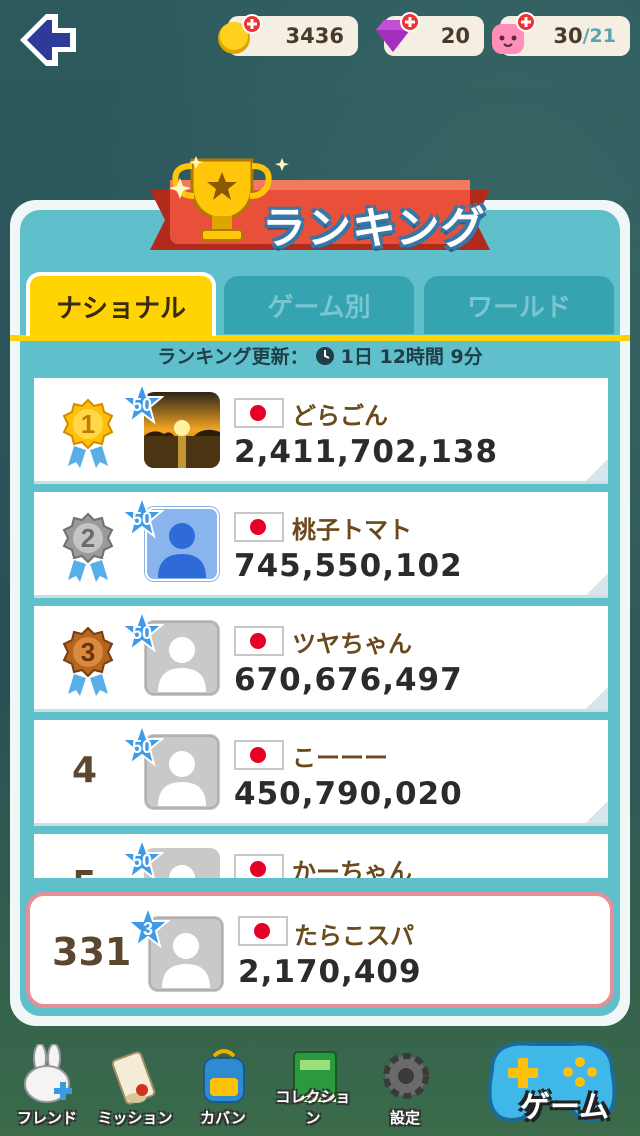  I want to click on level-star-icon: 3, so click(148, 927).